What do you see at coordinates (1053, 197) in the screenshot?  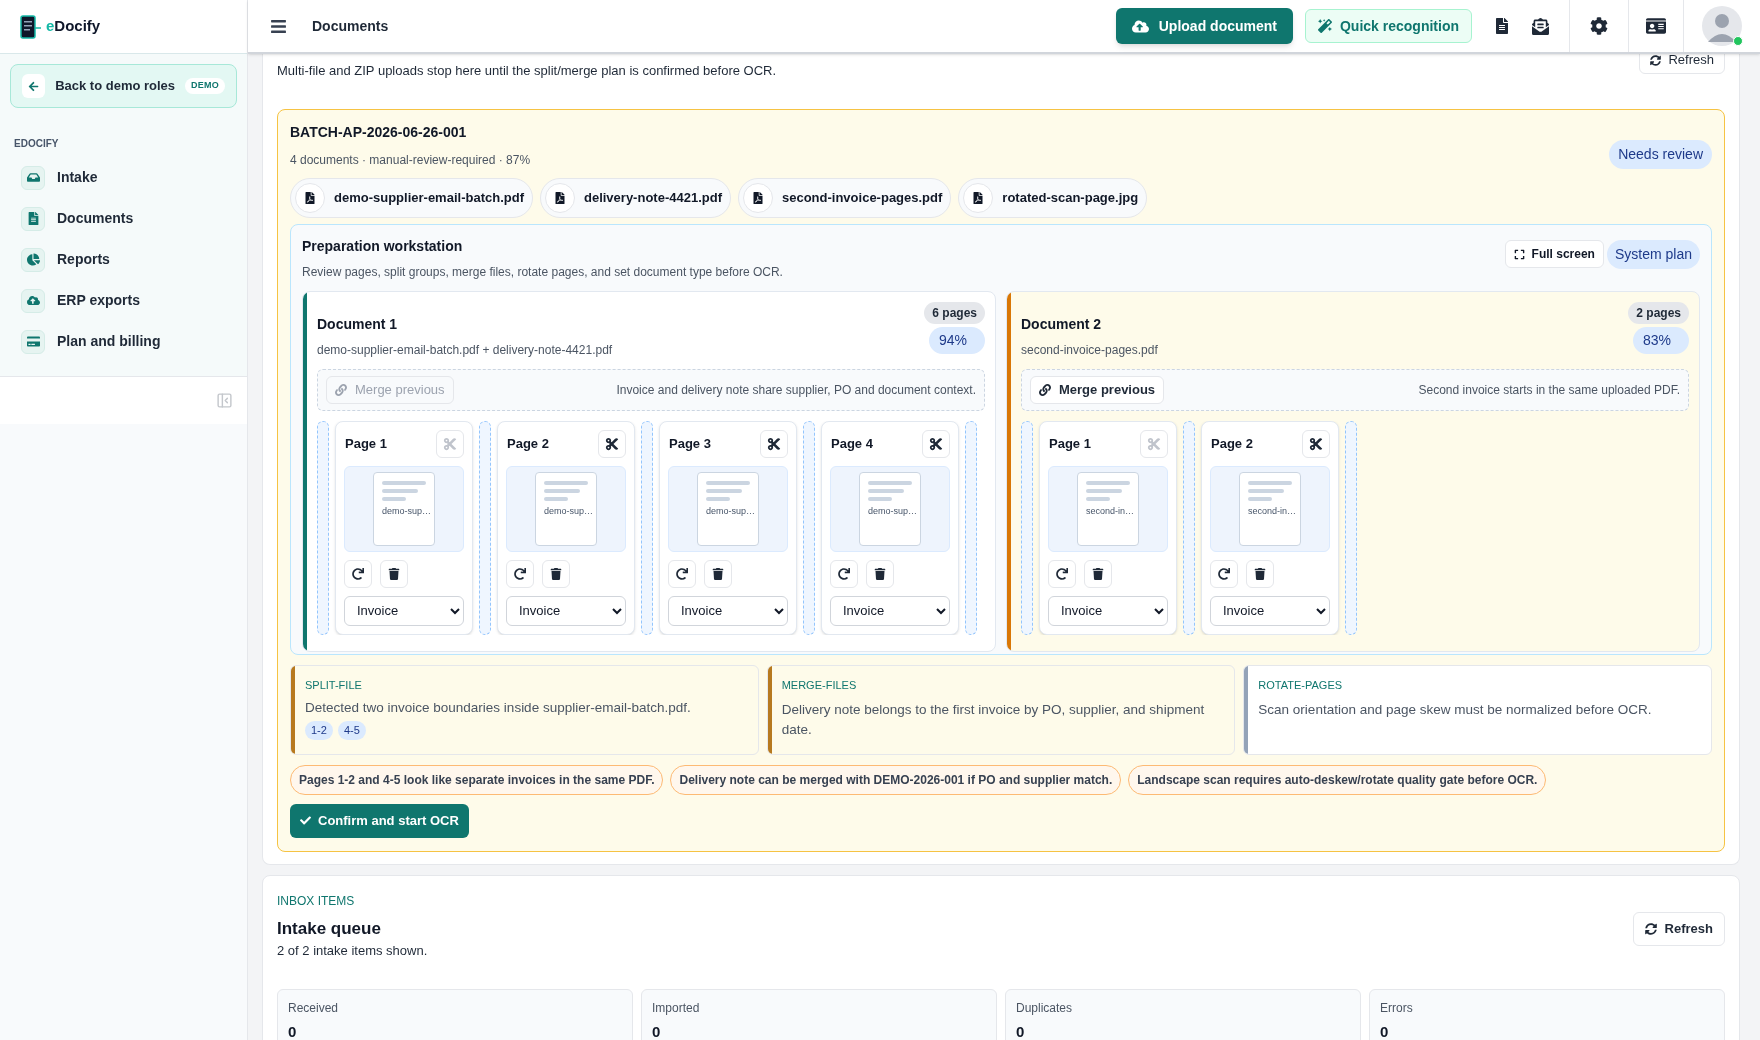 I see `file-chip: rotated-scan-page.jpg` at bounding box center [1053, 197].